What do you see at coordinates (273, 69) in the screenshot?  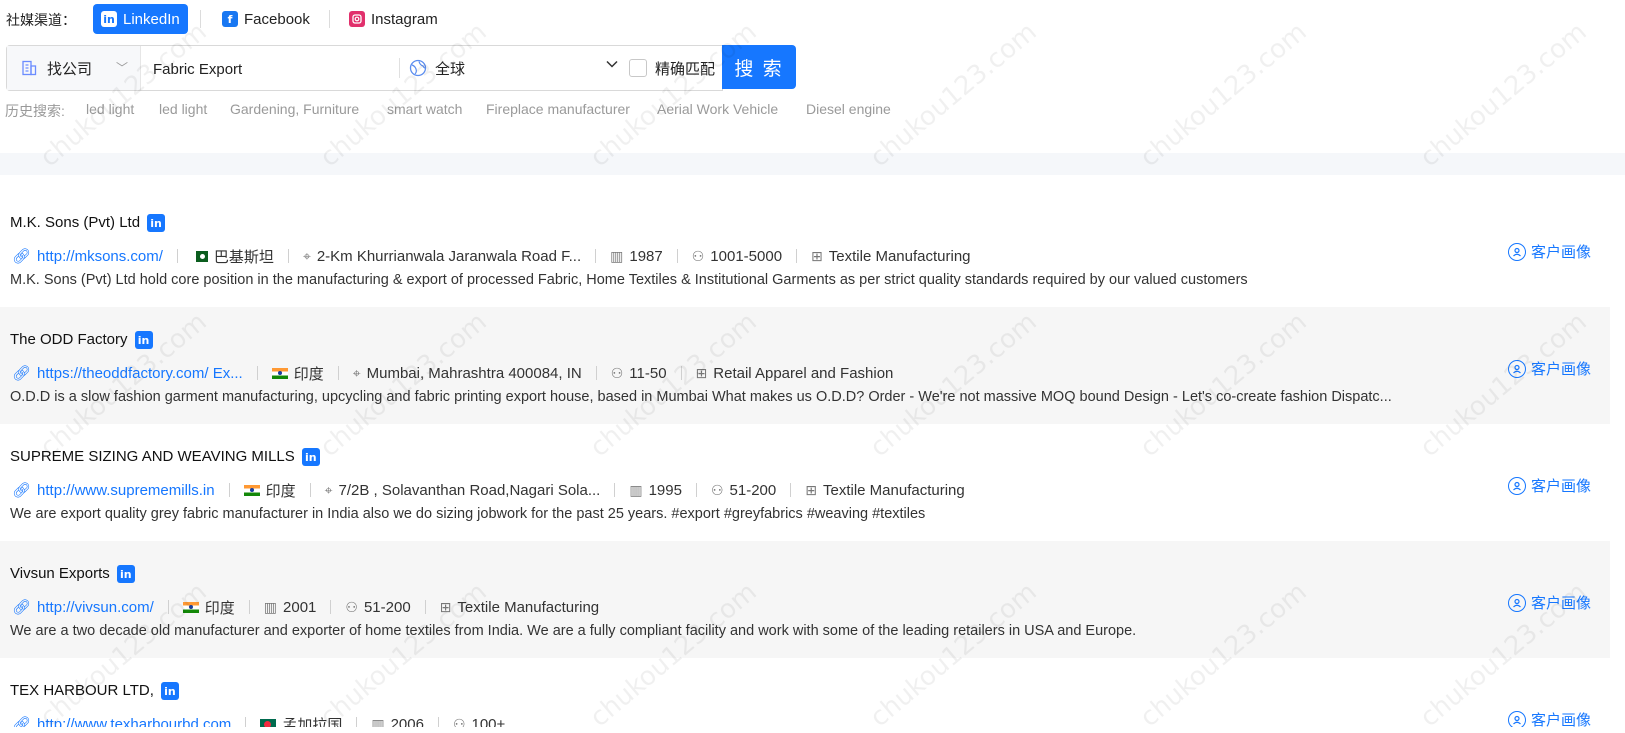 I see `keyword-input` at bounding box center [273, 69].